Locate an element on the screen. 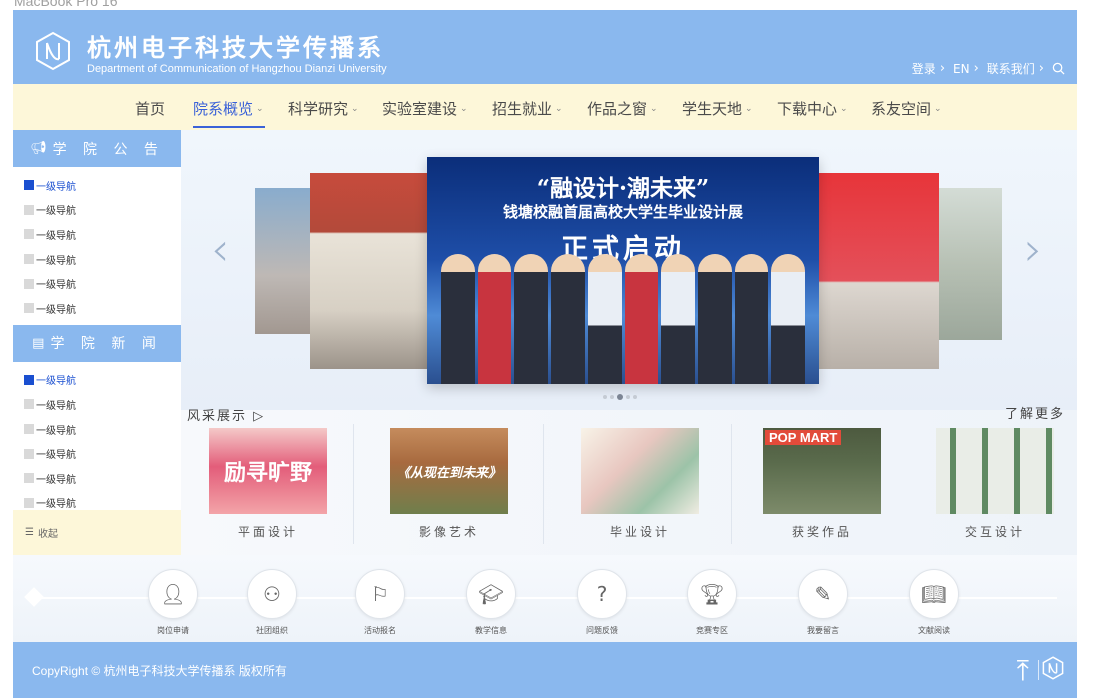  carousel-dots is located at coordinates (620, 397).